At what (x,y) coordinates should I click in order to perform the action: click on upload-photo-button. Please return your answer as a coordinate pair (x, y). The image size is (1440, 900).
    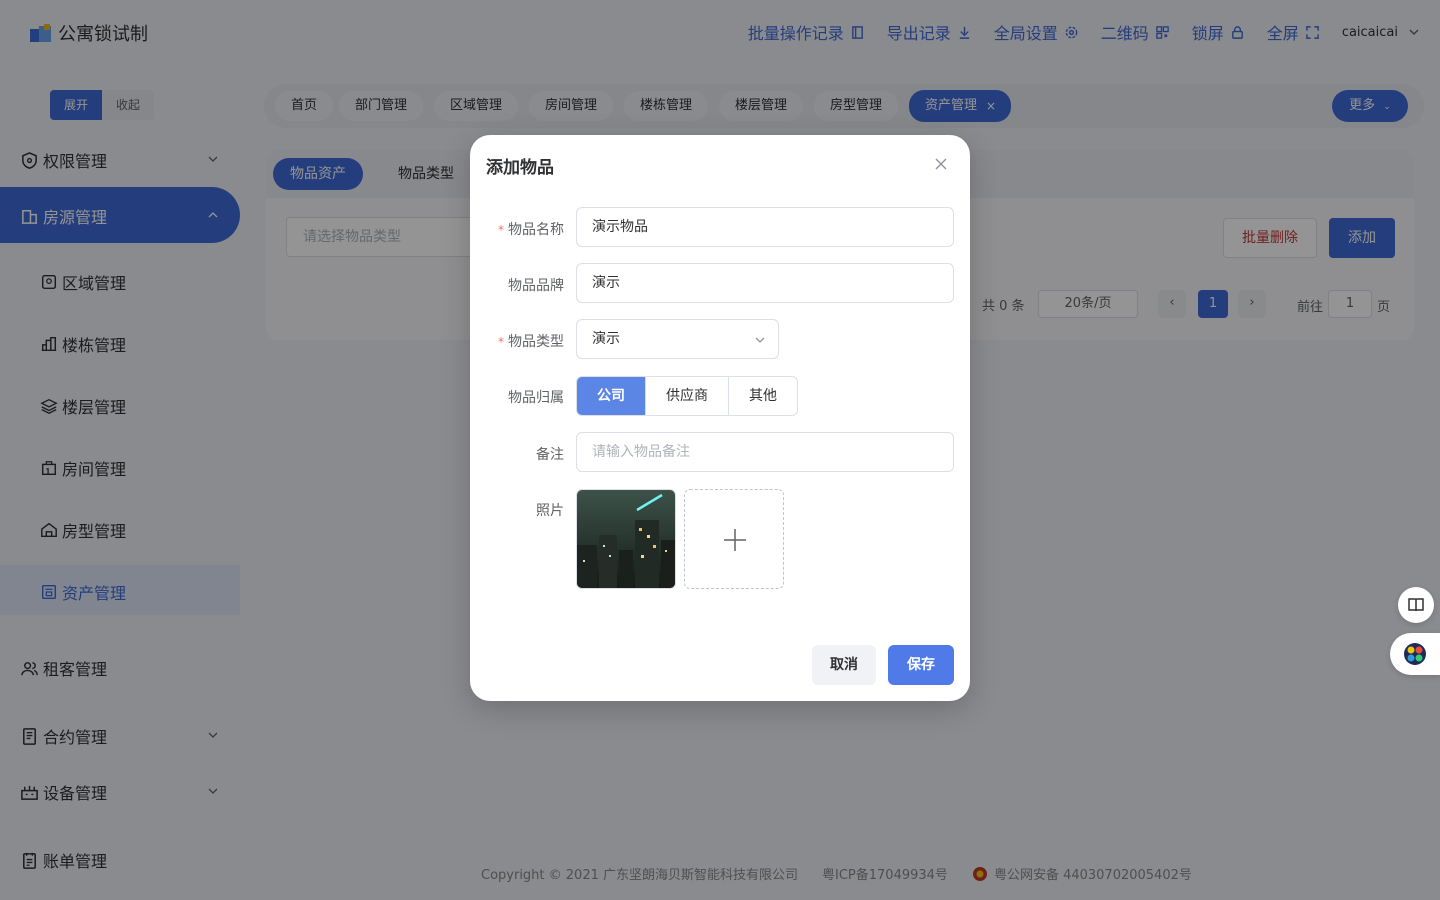
    Looking at the image, I should click on (734, 539).